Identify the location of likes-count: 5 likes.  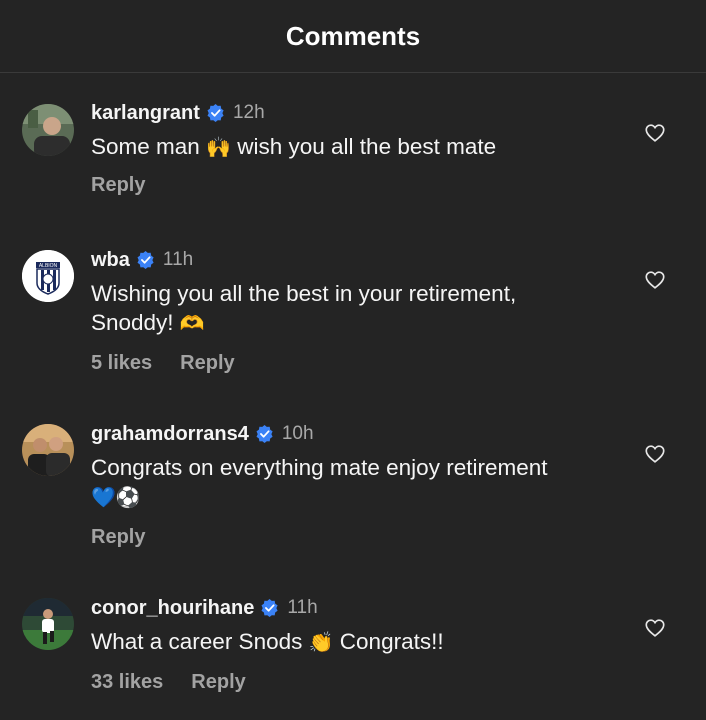
(121, 363).